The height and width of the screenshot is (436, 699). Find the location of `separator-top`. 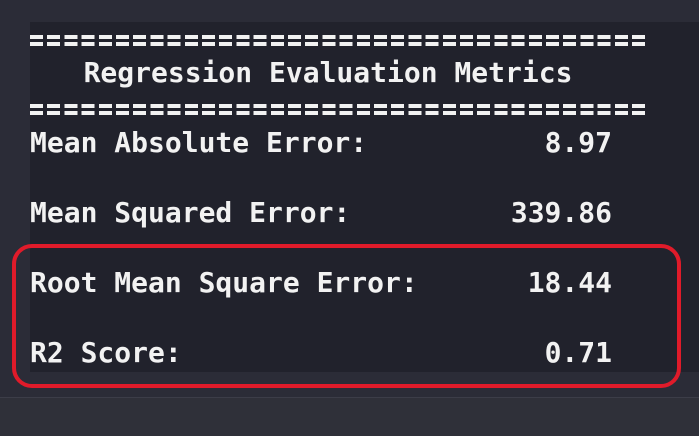

separator-top is located at coordinates (339, 40).